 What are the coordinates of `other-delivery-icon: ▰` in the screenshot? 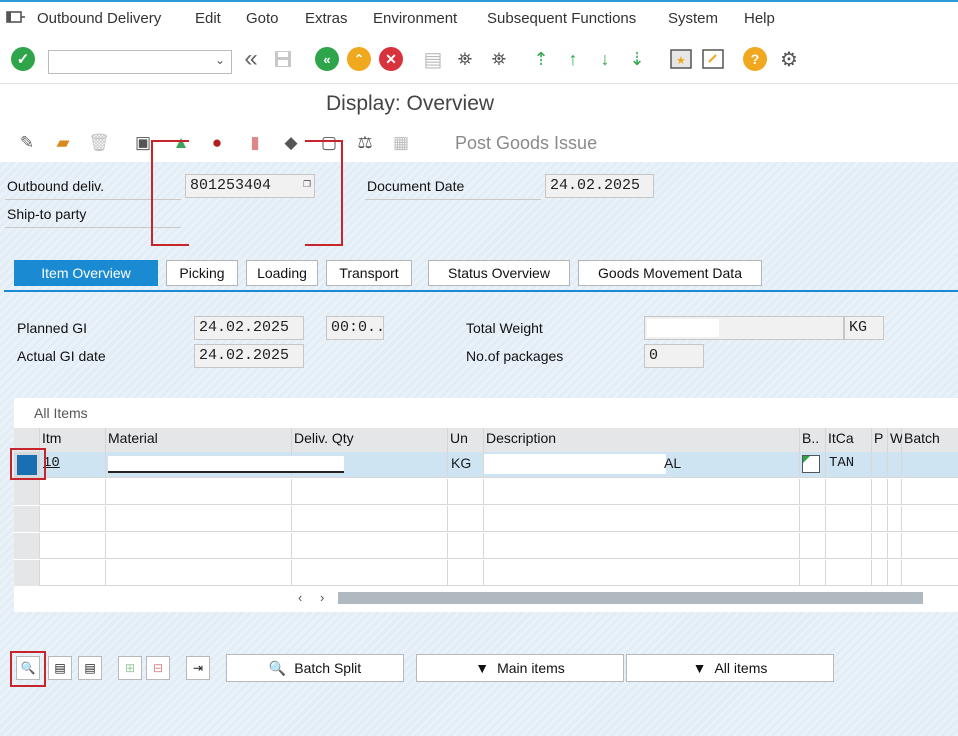 It's located at (63, 143).